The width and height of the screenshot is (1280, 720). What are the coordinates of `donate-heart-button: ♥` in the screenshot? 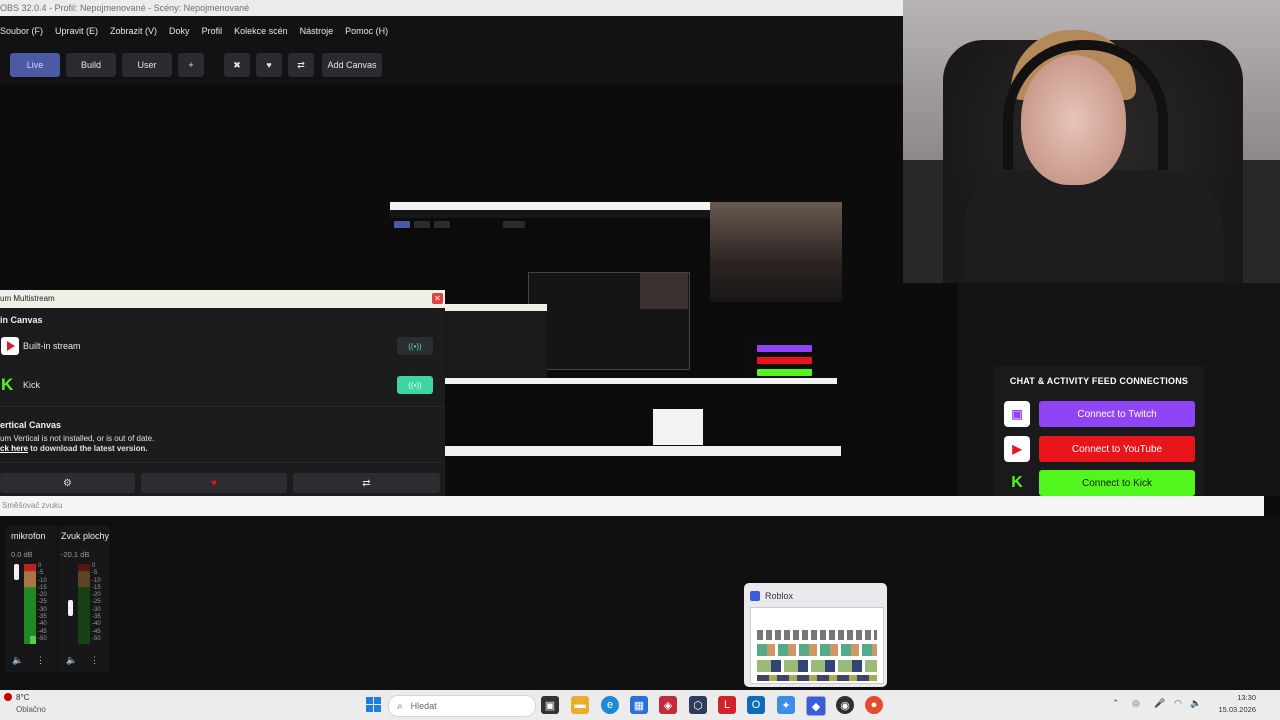 It's located at (214, 483).